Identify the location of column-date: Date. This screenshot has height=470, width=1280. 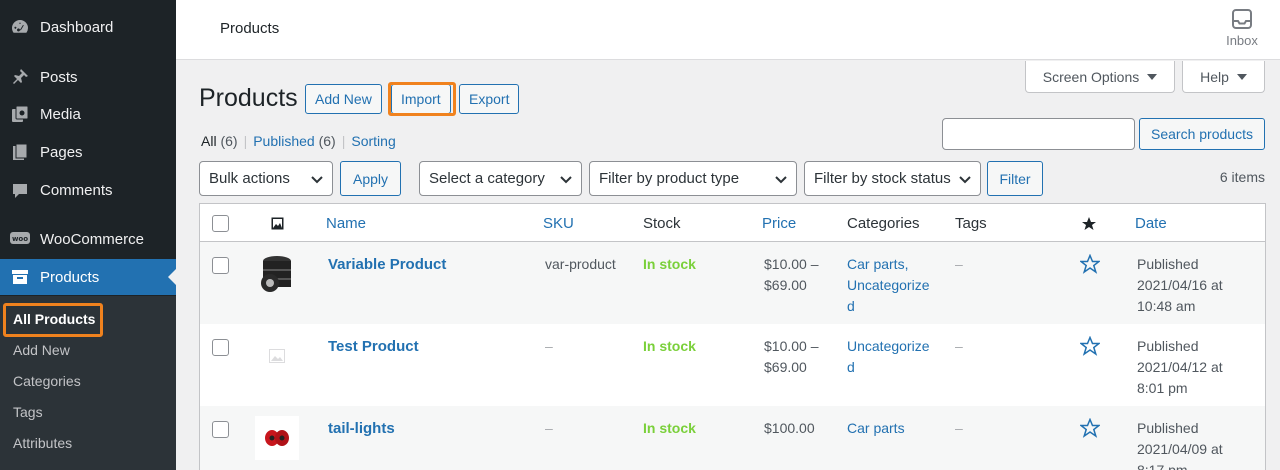
(1151, 223).